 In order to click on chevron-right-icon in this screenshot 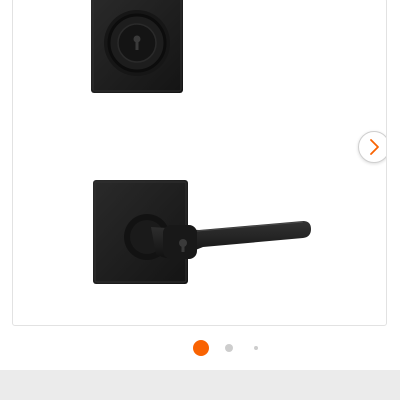, I will do `click(374, 147)`.